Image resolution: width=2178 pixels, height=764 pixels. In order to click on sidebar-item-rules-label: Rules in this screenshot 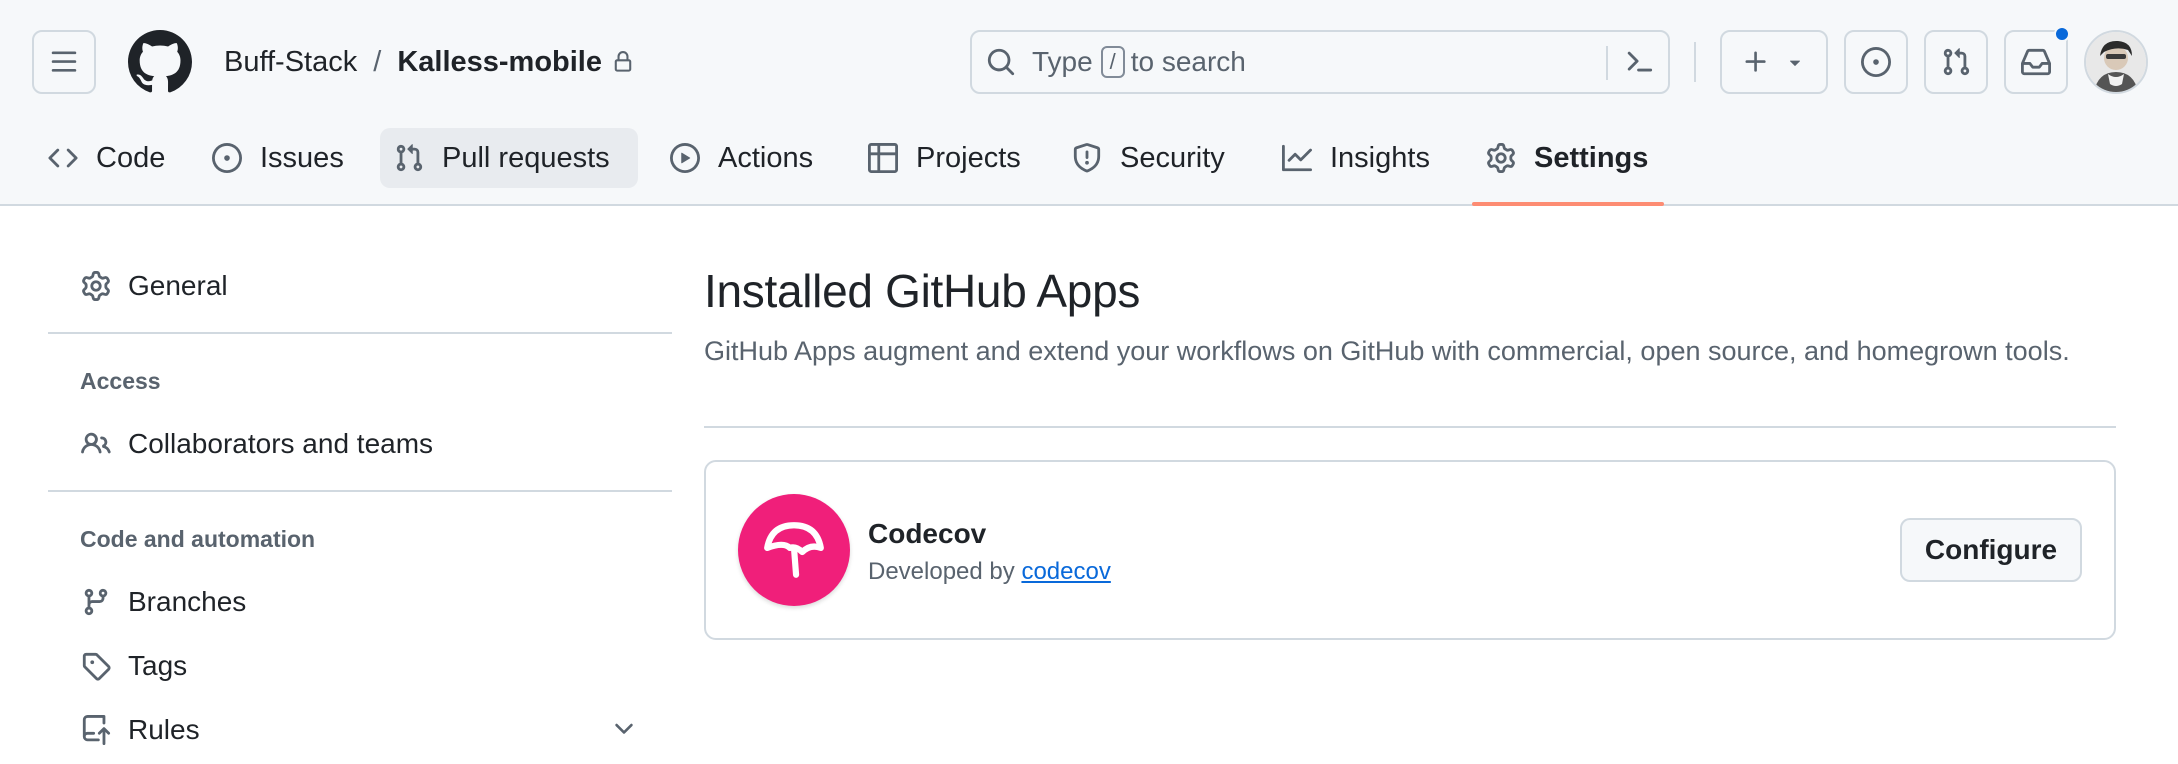, I will do `click(164, 729)`.